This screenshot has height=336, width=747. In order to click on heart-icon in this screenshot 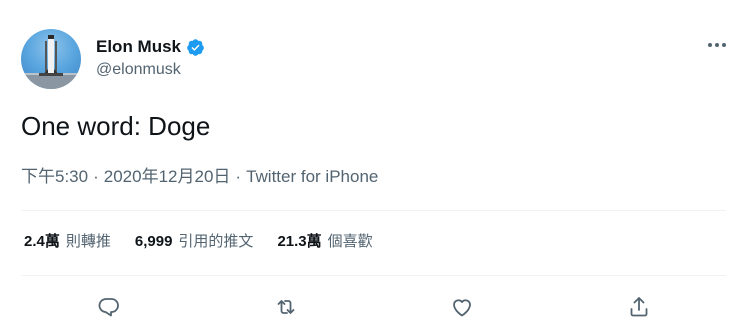, I will do `click(462, 308)`.